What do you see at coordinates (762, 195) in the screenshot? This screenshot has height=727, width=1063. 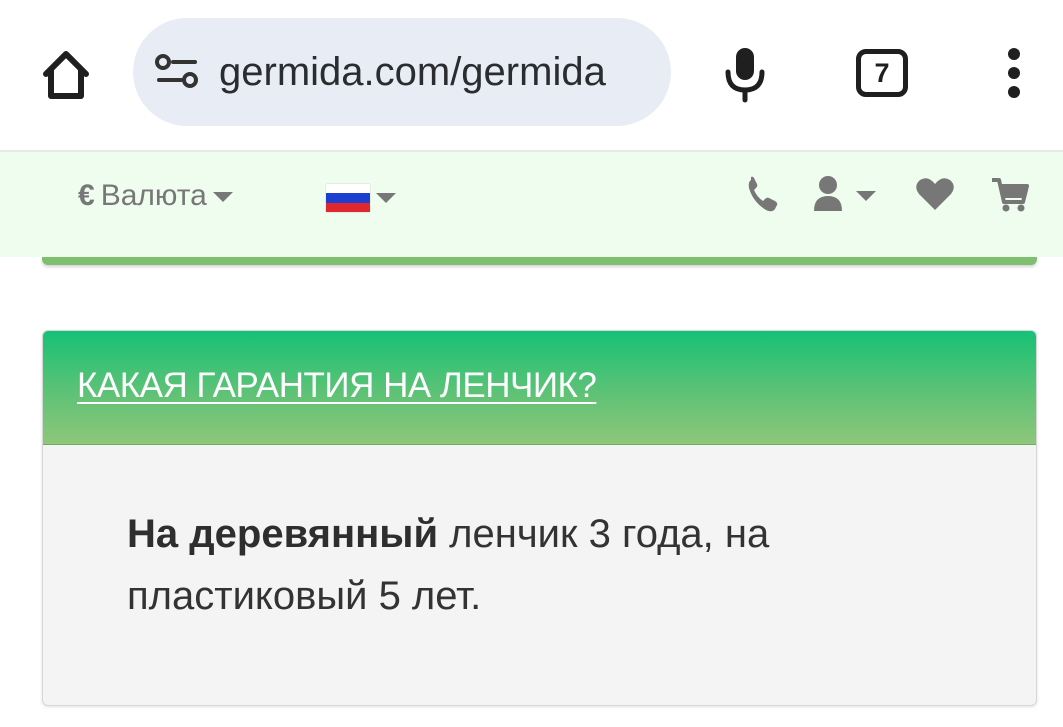 I see `phone-icon` at bounding box center [762, 195].